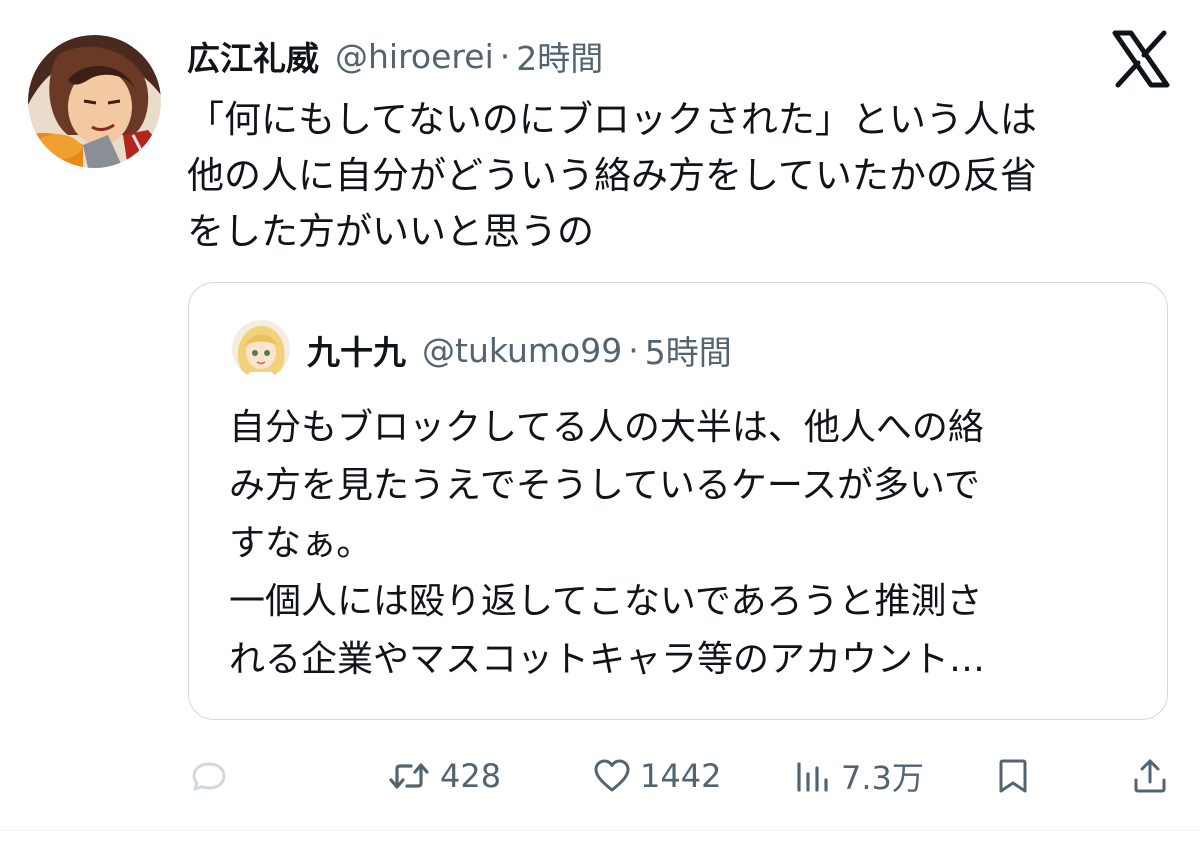  I want to click on tweet-actions-bar: 428 1442 7.3万, so click(600, 776).